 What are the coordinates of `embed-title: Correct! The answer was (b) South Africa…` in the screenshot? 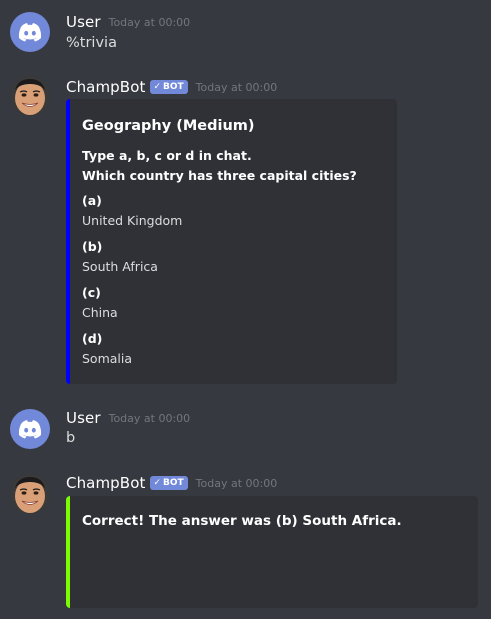 It's located at (242, 521).